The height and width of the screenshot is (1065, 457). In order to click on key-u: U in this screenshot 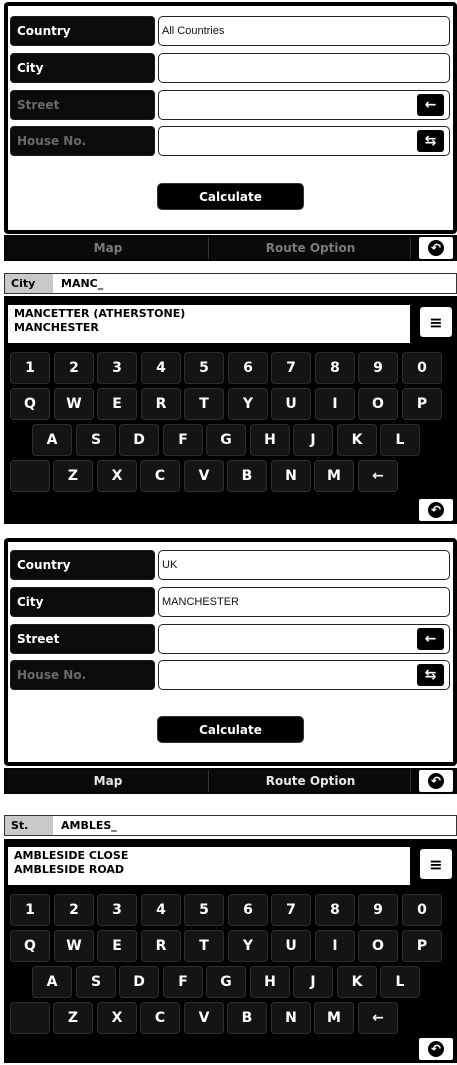, I will do `click(291, 946)`.